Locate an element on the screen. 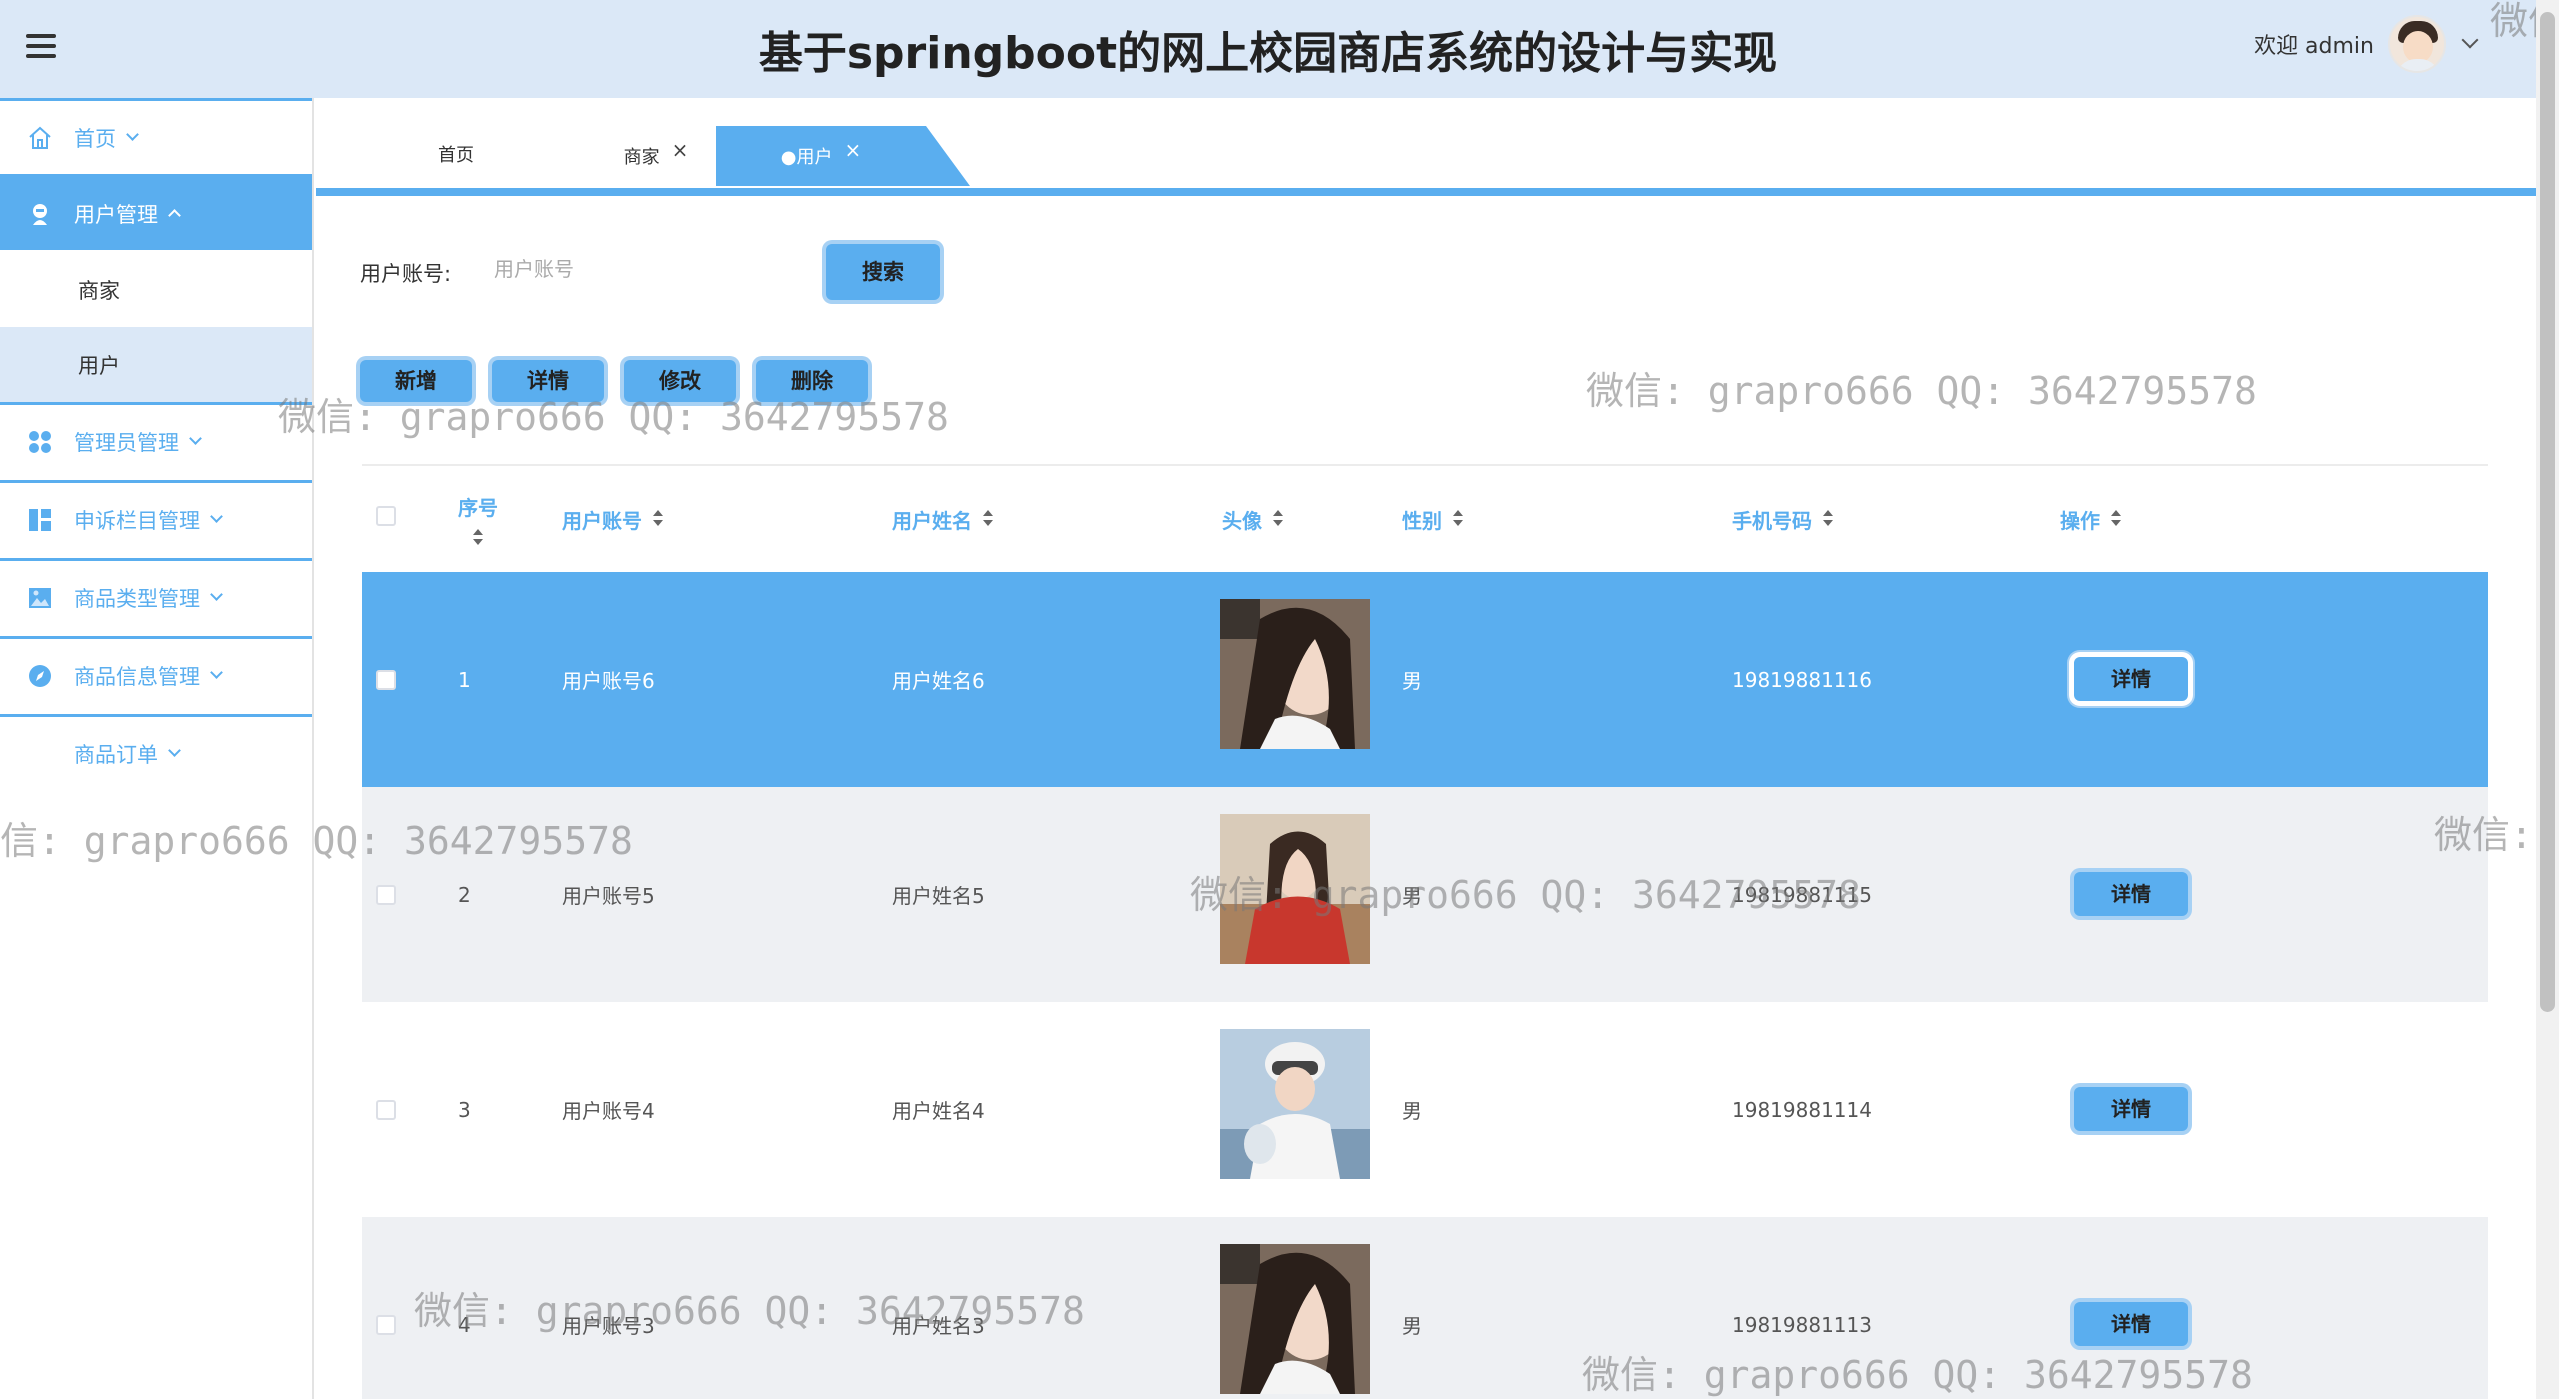 Image resolution: width=2559 pixels, height=1399 pixels. table-row: 3 用户账号4 用户姓名4 男 19819881114 详情 is located at coordinates (1425, 1109).